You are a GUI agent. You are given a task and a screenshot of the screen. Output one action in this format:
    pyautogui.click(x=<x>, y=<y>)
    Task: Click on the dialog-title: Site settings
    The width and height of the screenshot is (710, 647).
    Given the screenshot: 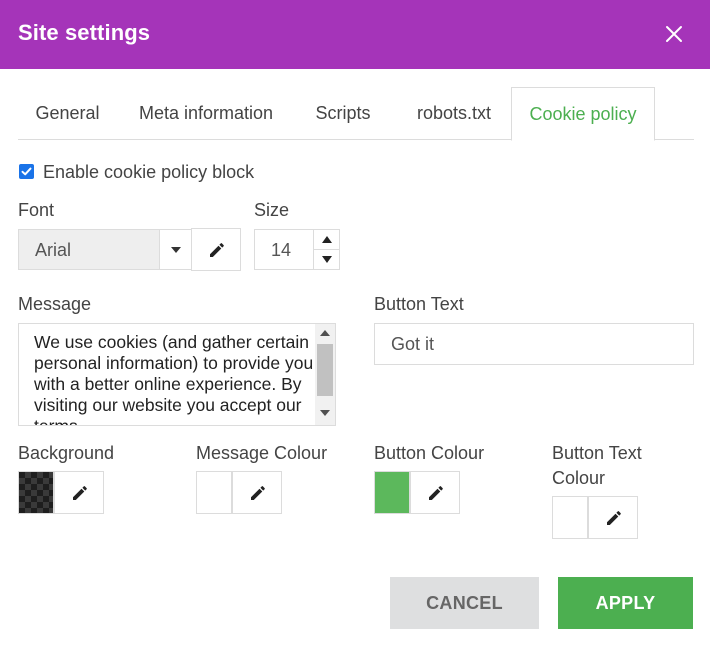 What is the action you would take?
    pyautogui.click(x=84, y=32)
    